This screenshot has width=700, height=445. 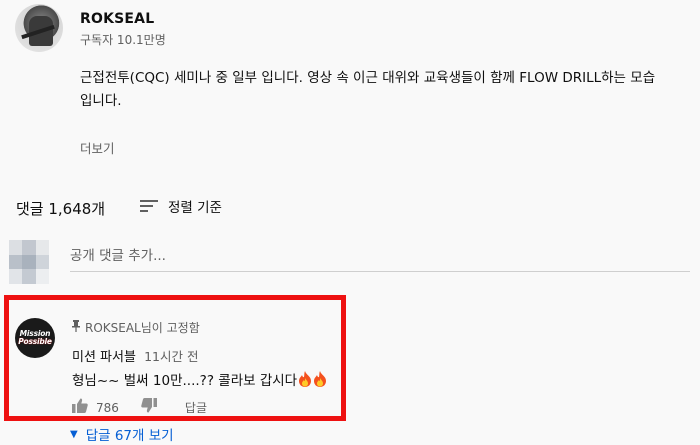 What do you see at coordinates (196, 407) in the screenshot?
I see `reply-button: 답글` at bounding box center [196, 407].